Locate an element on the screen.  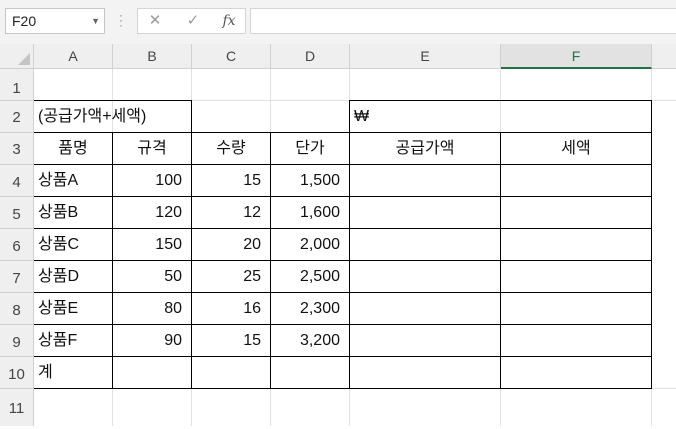
table-cell: 2,500 is located at coordinates (310, 277).